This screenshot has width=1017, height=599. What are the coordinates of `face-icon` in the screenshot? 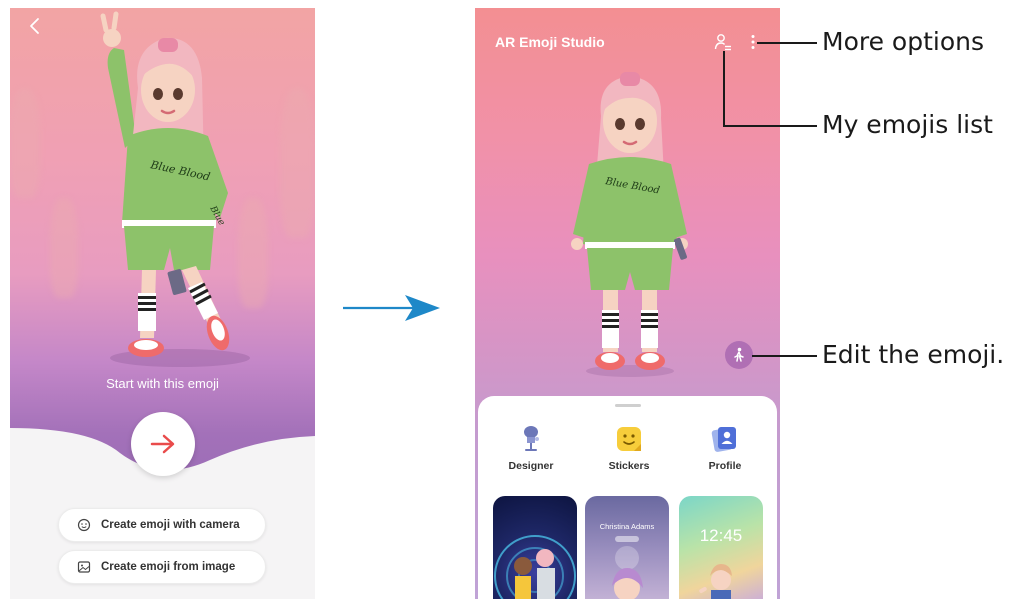 It's located at (84, 525).